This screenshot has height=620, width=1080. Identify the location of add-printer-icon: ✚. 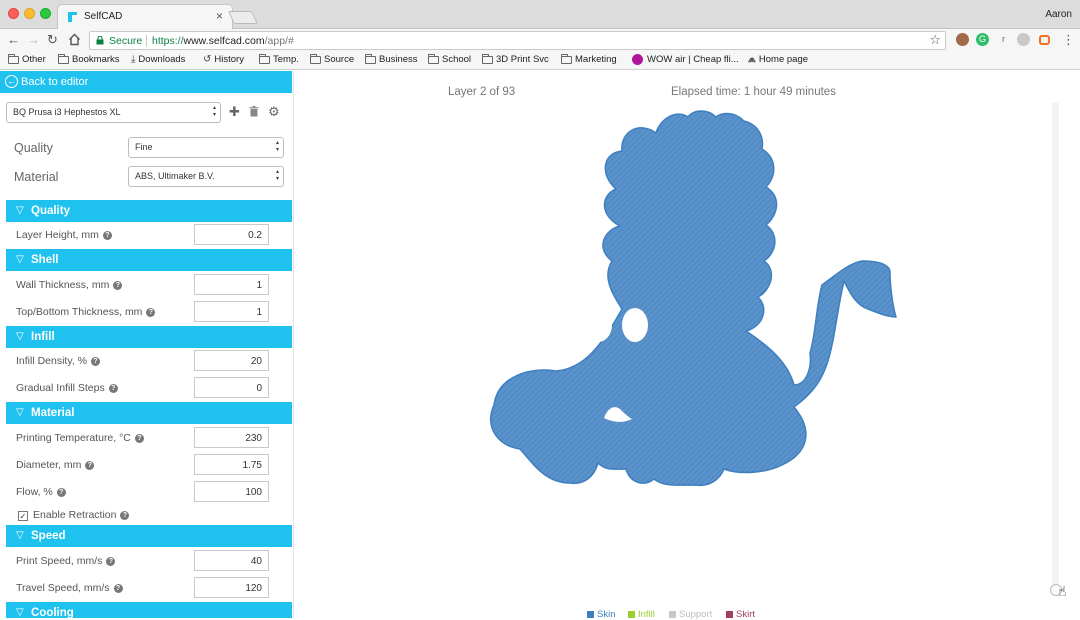
(234, 112).